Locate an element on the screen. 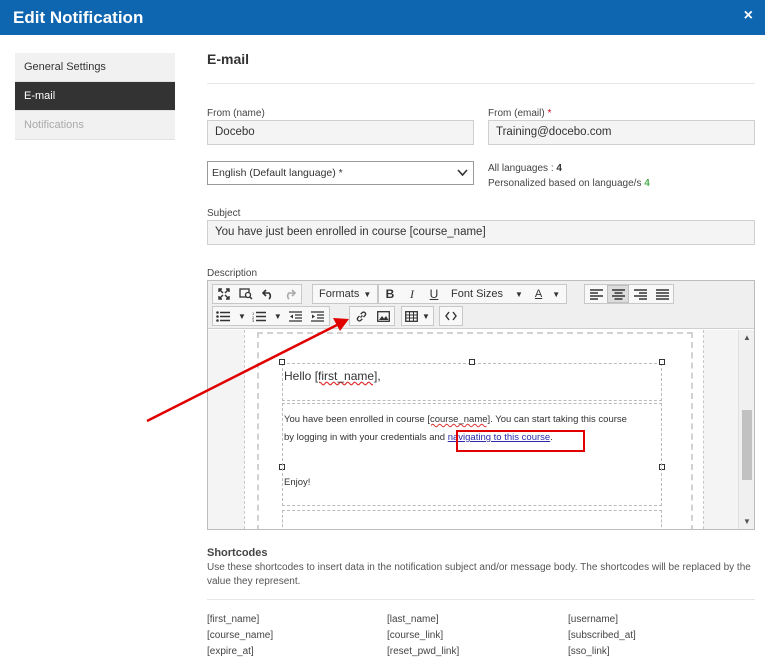 This screenshot has height=666, width=765. personalized-label: Personalized based on language/s is located at coordinates (565, 183).